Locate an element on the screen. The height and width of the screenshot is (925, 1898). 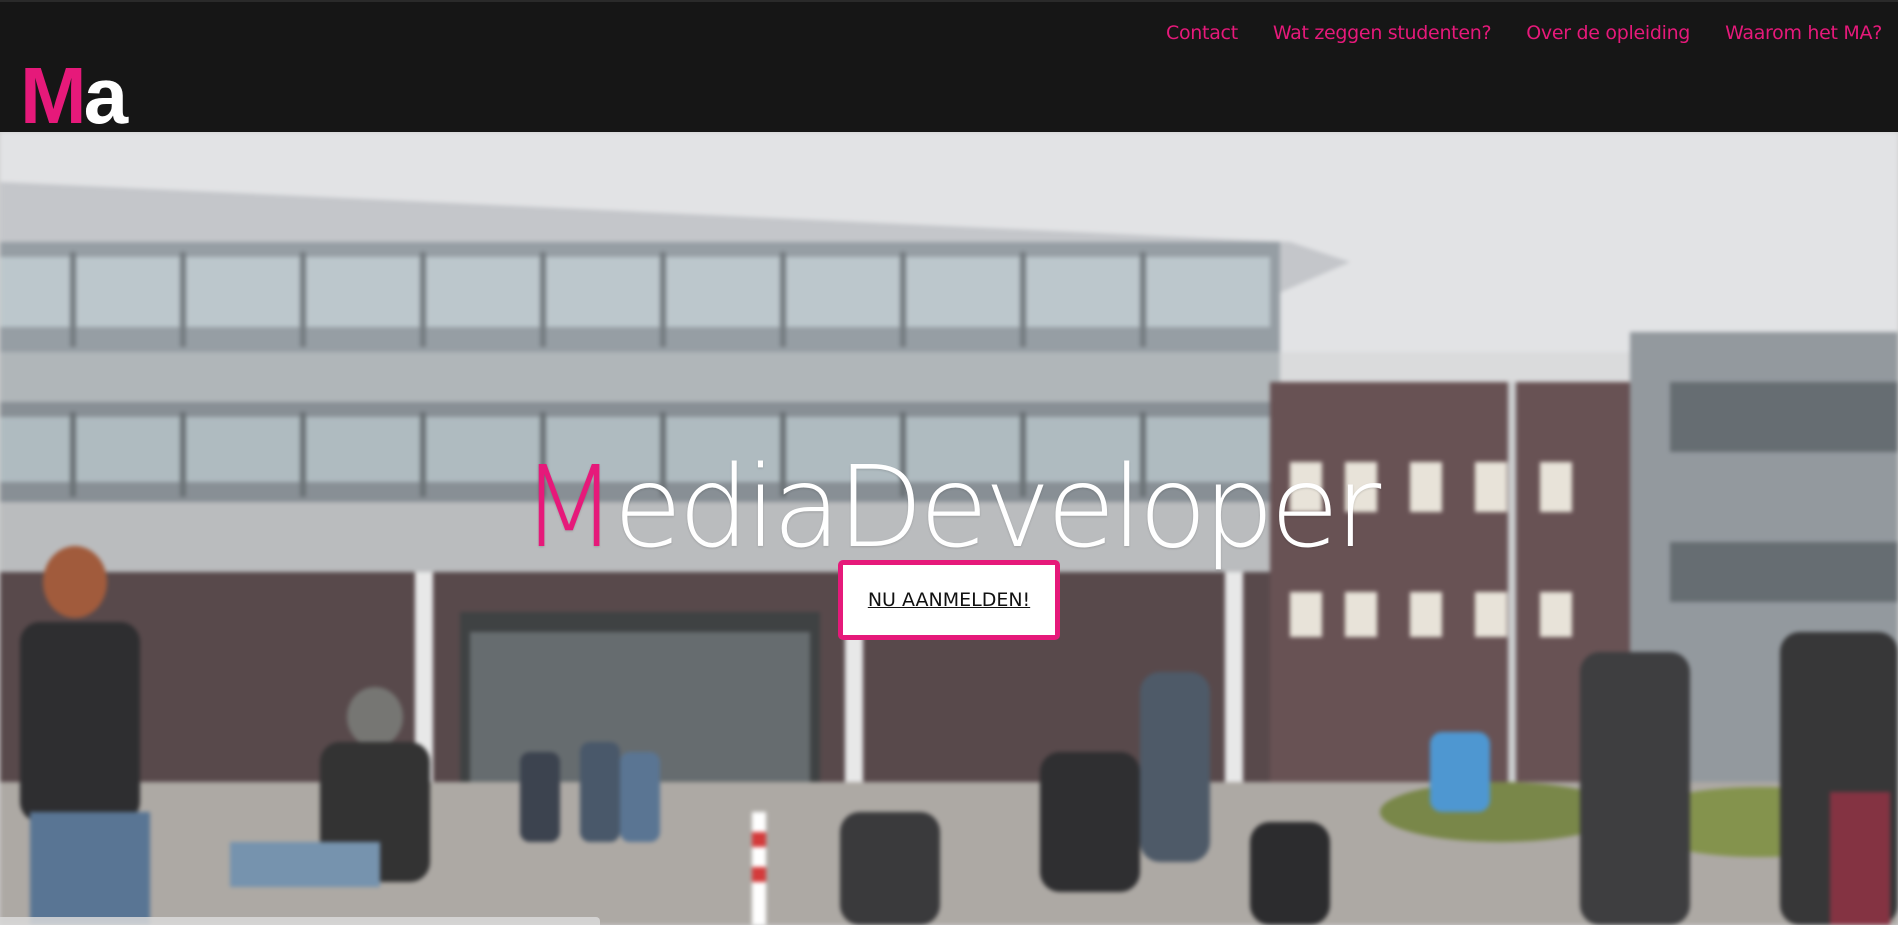
hero-title-first-letter: M is located at coordinates (569, 508).